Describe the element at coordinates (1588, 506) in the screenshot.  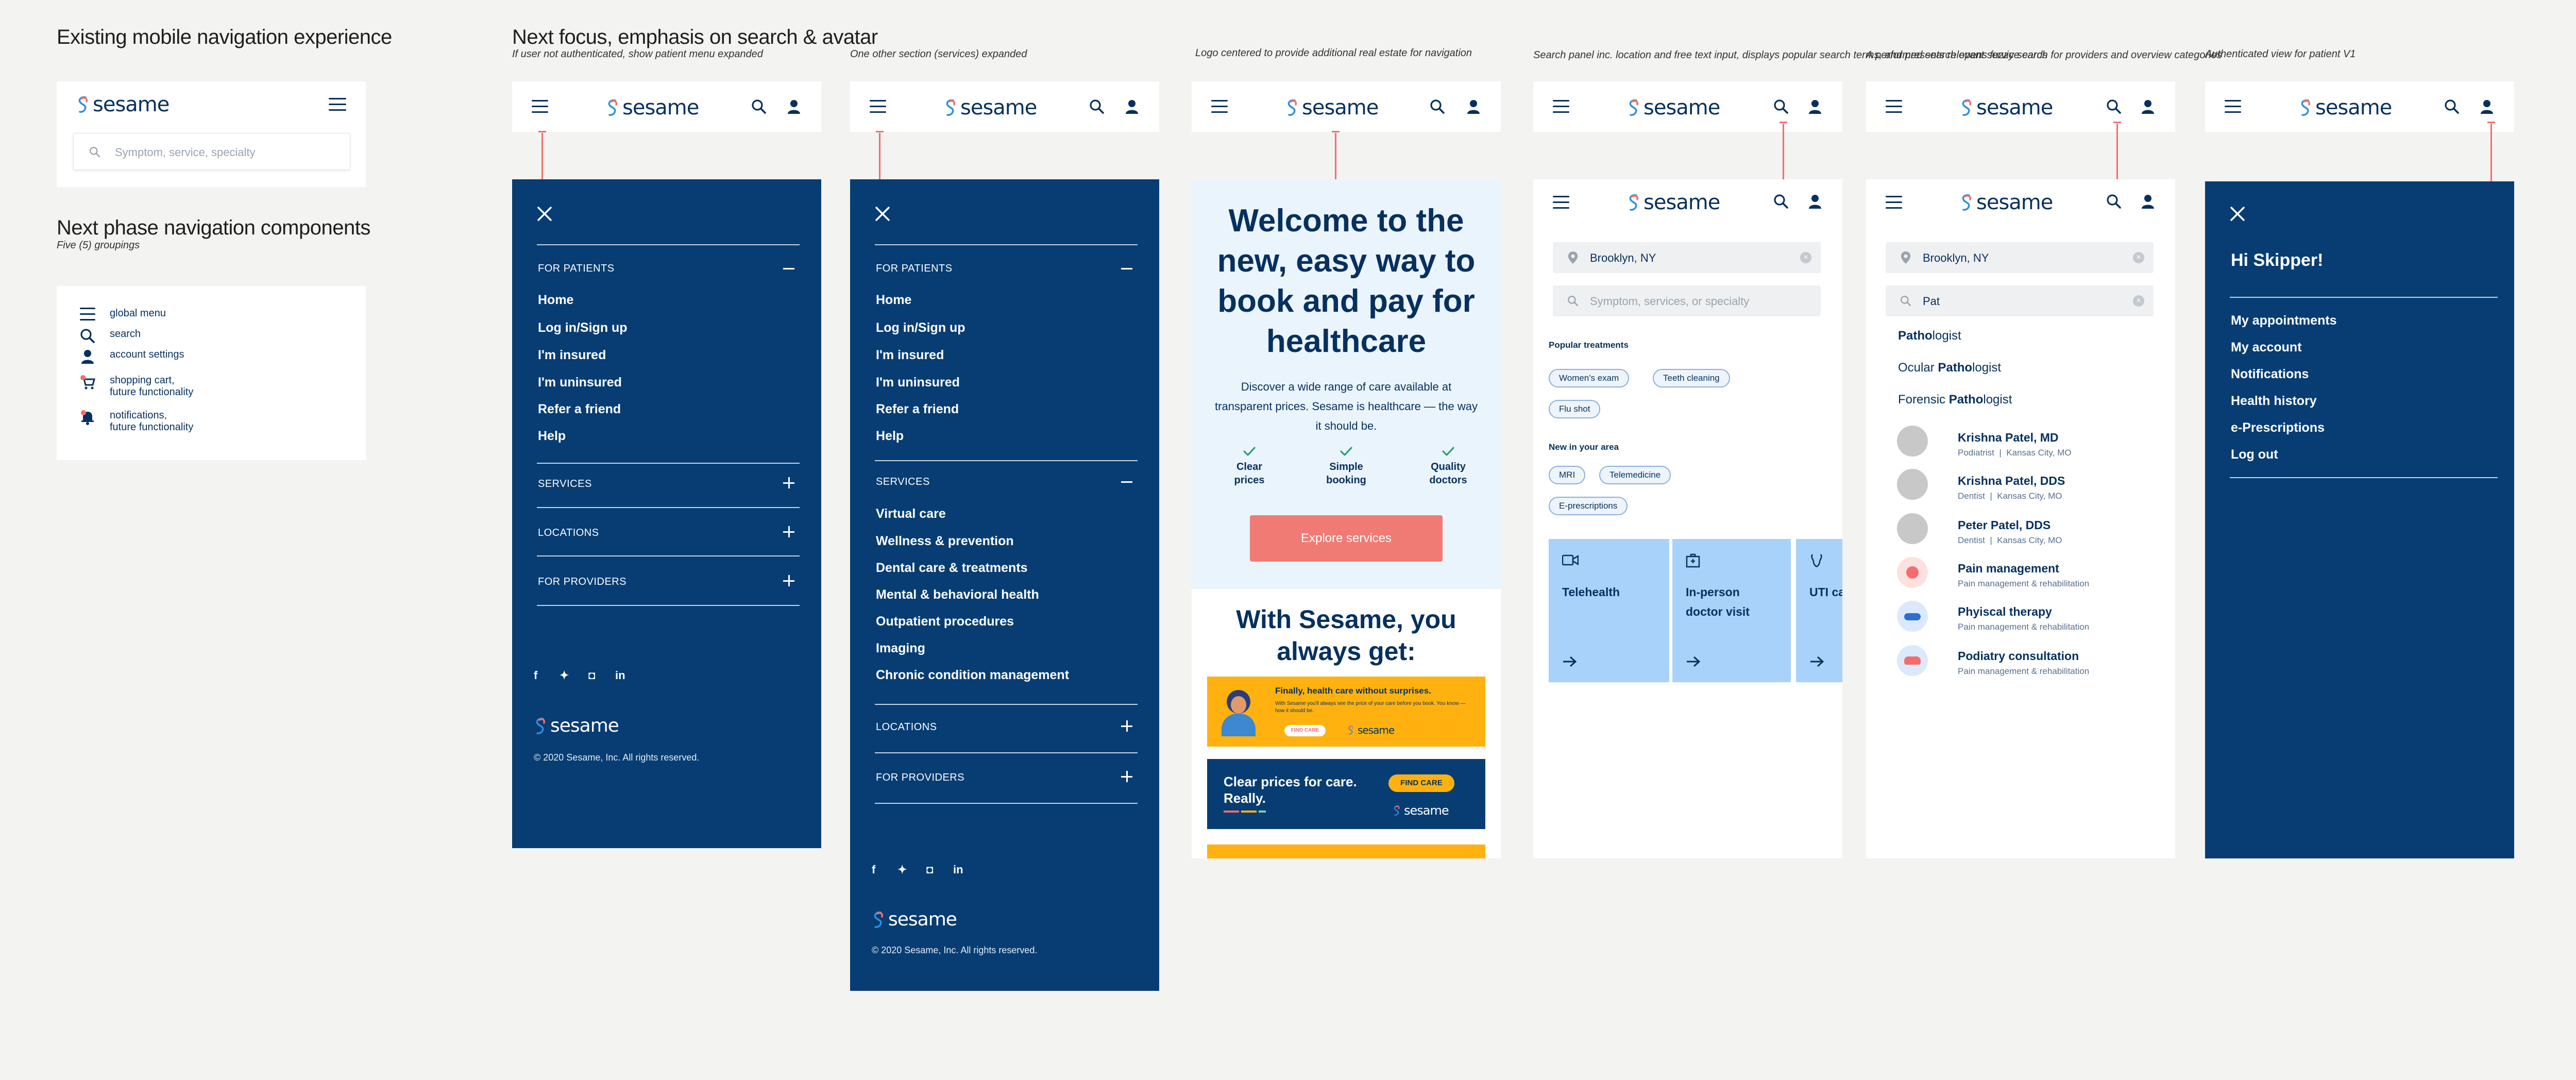
I see `chip-e-prescriptions: E-prescriptions` at that location.